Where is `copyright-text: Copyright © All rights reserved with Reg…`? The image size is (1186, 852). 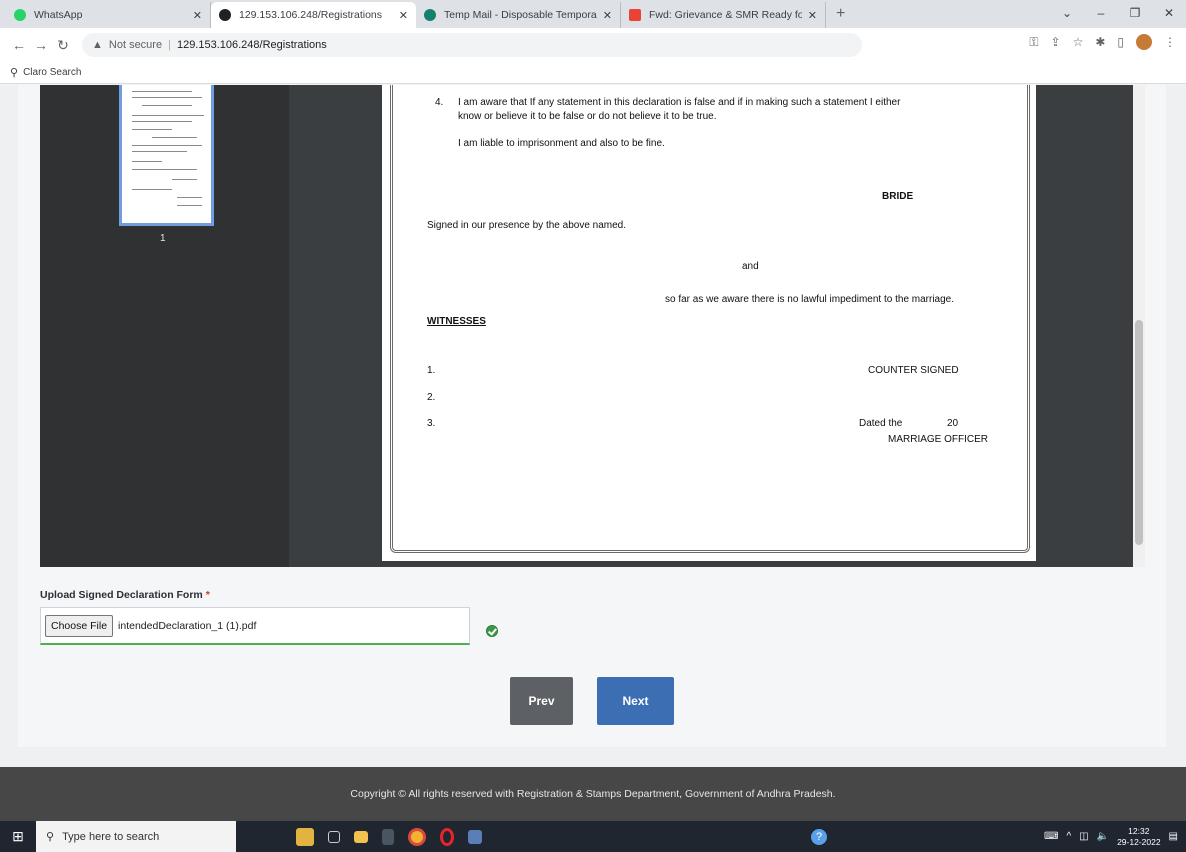
copyright-text: Copyright © All rights reserved with Reg… is located at coordinates (593, 794).